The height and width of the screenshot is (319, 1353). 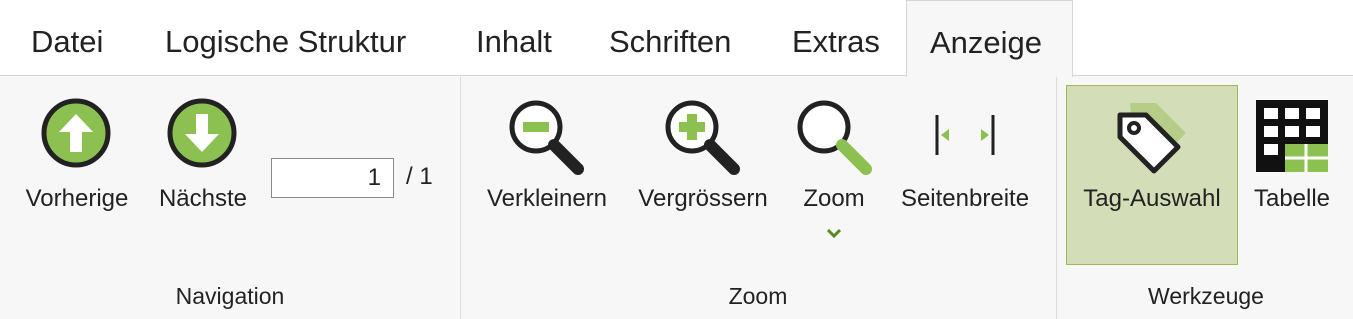 What do you see at coordinates (285, 38) in the screenshot?
I see `tab-logische-struktur: Logische Struktur` at bounding box center [285, 38].